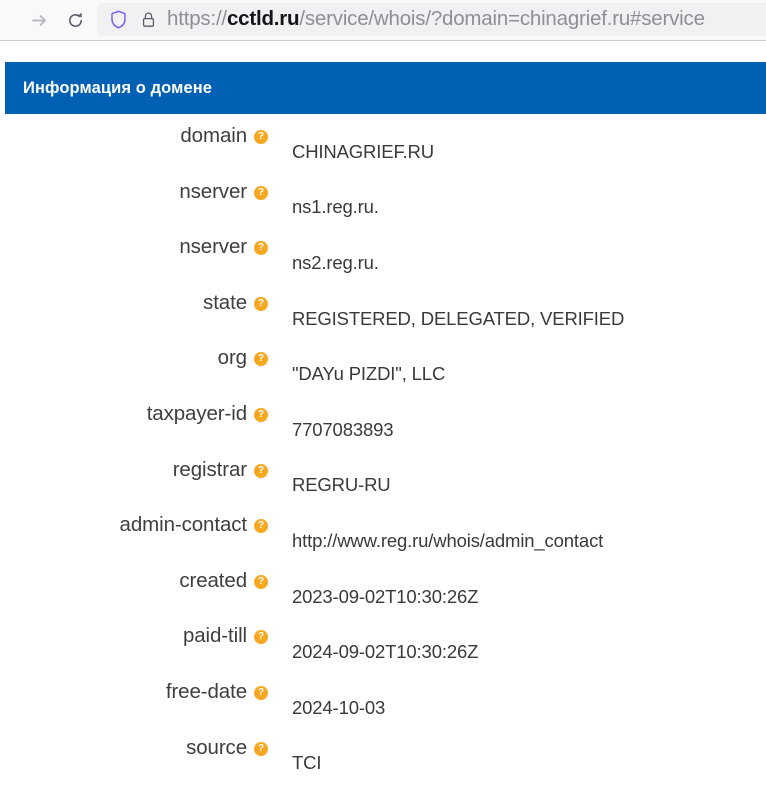 Image resolution: width=766 pixels, height=797 pixels. Describe the element at coordinates (232, 358) in the screenshot. I see `whois-field-label: org` at that location.